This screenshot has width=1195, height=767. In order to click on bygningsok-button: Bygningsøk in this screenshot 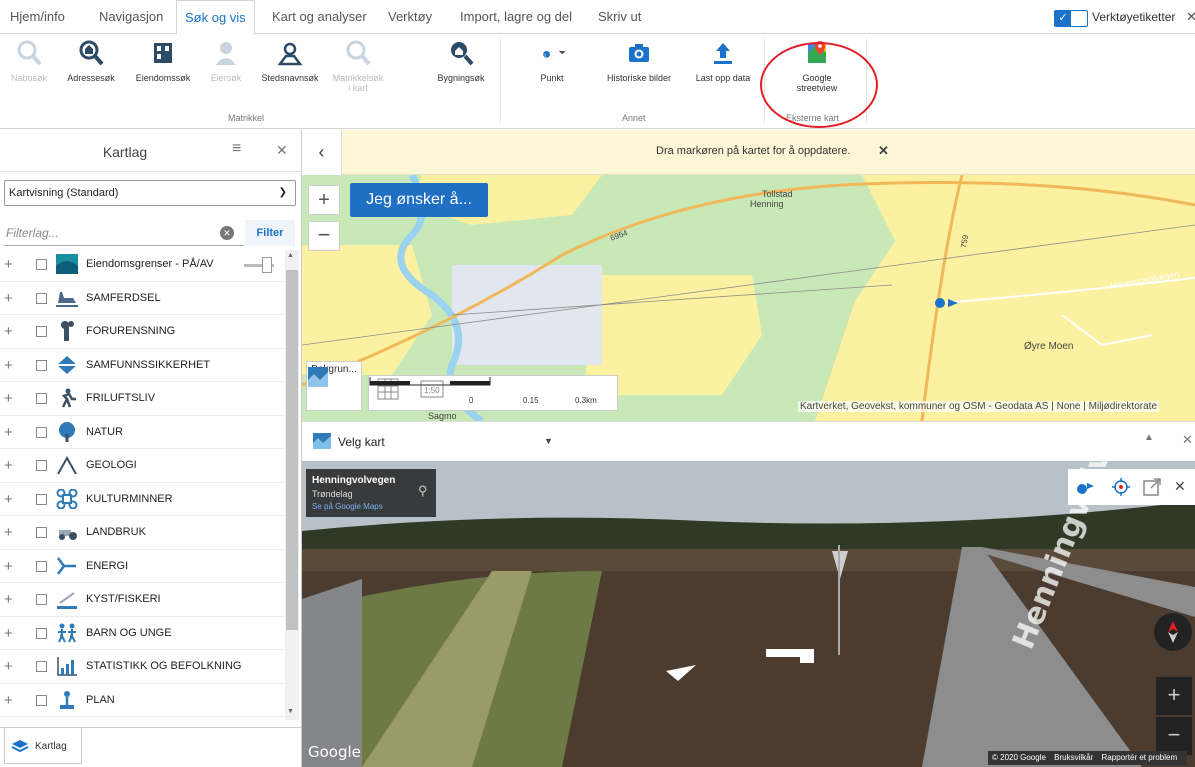, I will do `click(461, 61)`.